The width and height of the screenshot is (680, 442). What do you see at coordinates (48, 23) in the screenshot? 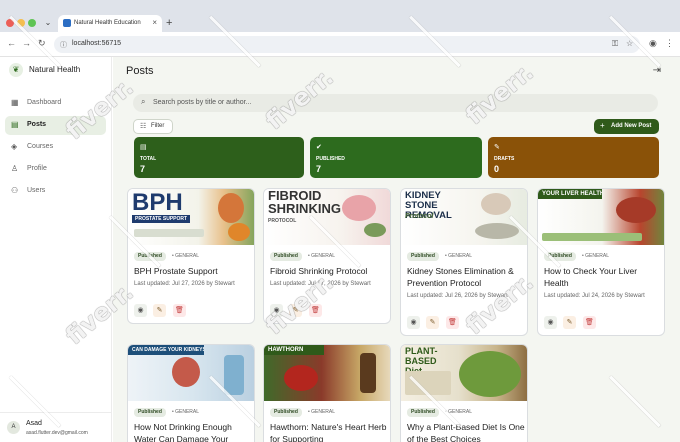
I see `tab-search-icon: ⌄` at bounding box center [48, 23].